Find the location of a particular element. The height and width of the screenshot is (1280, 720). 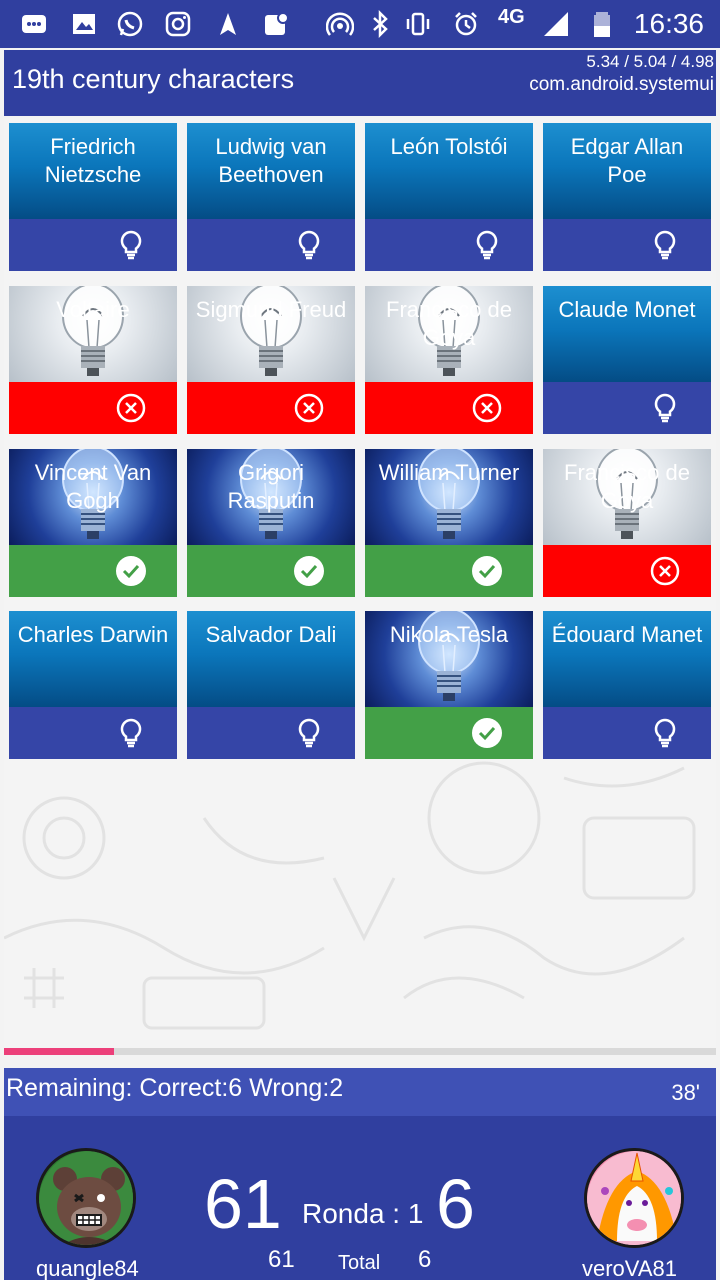

alarm-icon is located at coordinates (466, 24).